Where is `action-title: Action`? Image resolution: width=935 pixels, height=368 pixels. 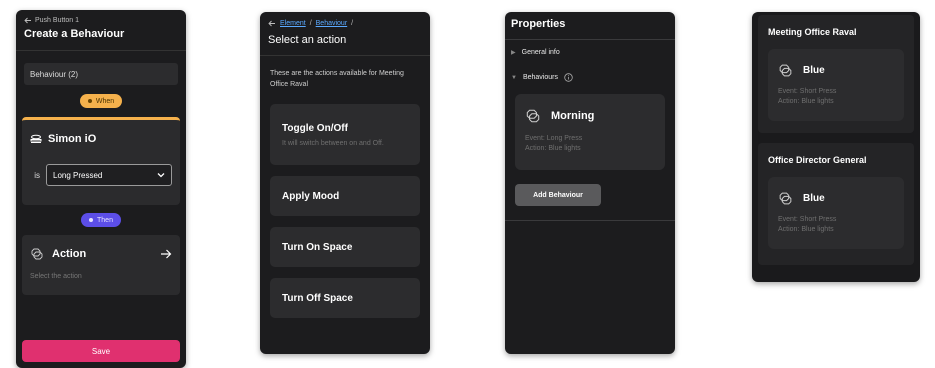
action-title: Action is located at coordinates (69, 254).